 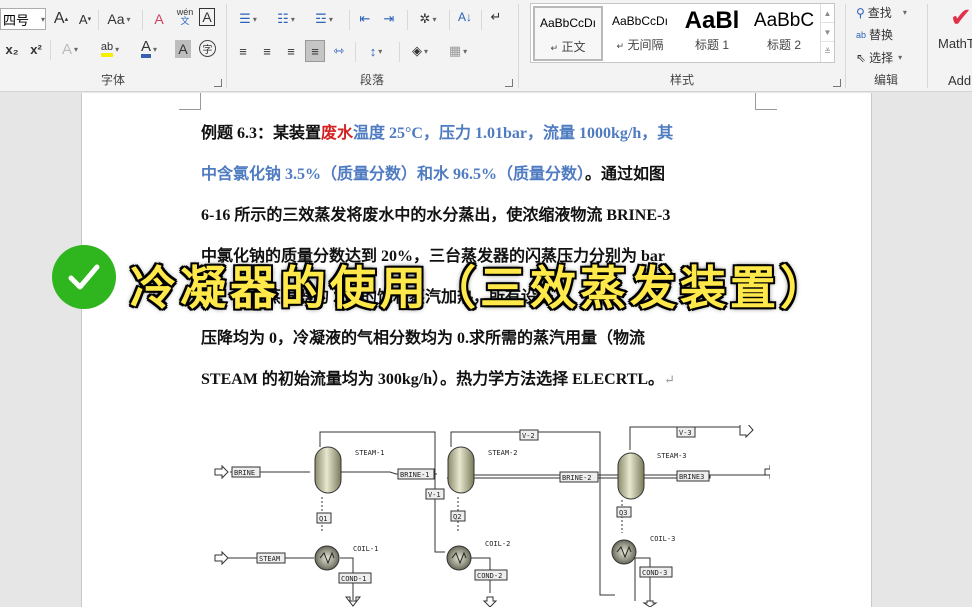 I want to click on font-size-select: 四号 ▾, so click(x=23, y=19).